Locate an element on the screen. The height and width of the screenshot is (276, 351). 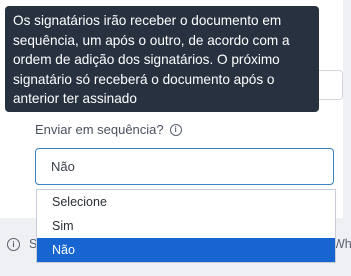
dropdown-option-sim: Sim is located at coordinates (186, 226).